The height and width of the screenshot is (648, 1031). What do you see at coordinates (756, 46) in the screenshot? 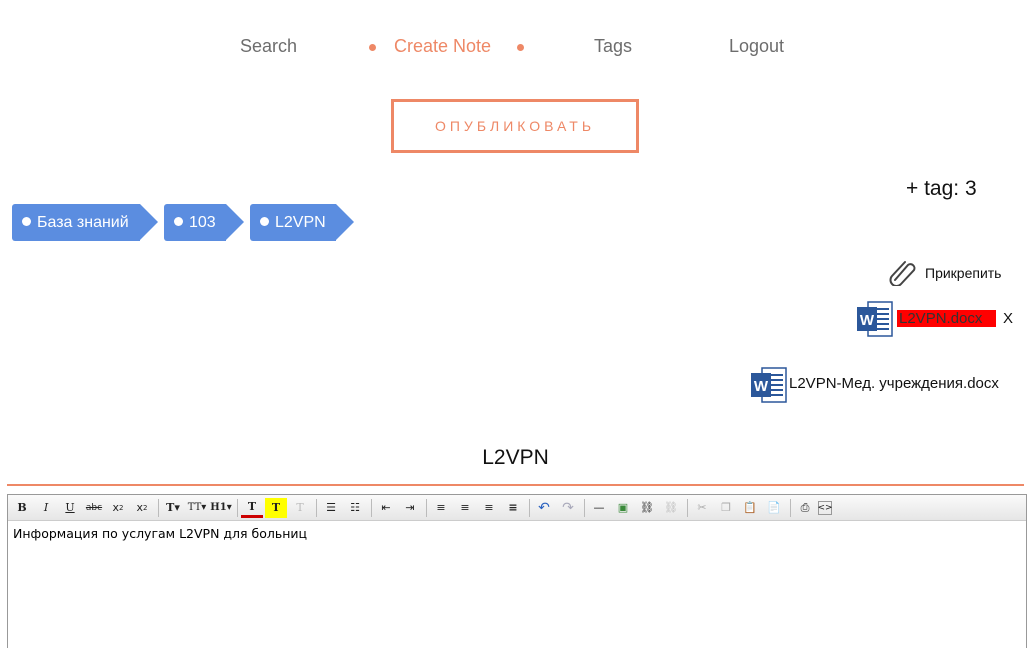
I see `nav-logout: Logout` at bounding box center [756, 46].